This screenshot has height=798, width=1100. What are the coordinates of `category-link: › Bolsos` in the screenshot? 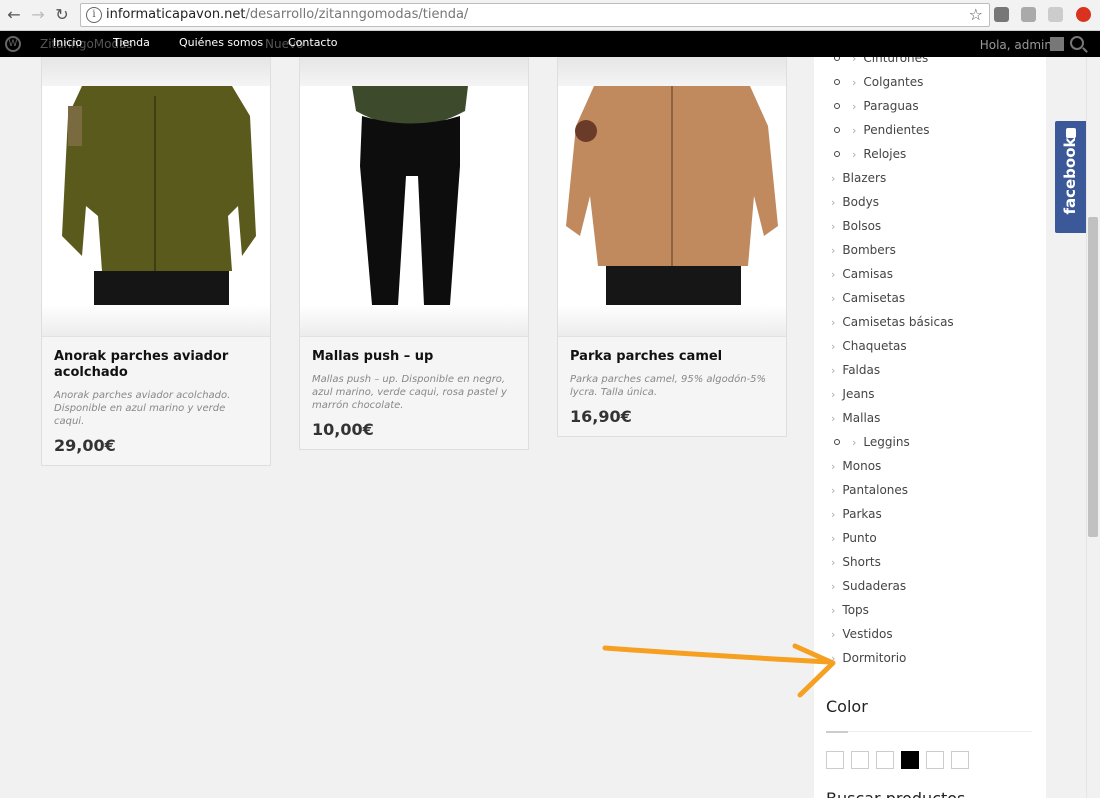 It's located at (856, 226).